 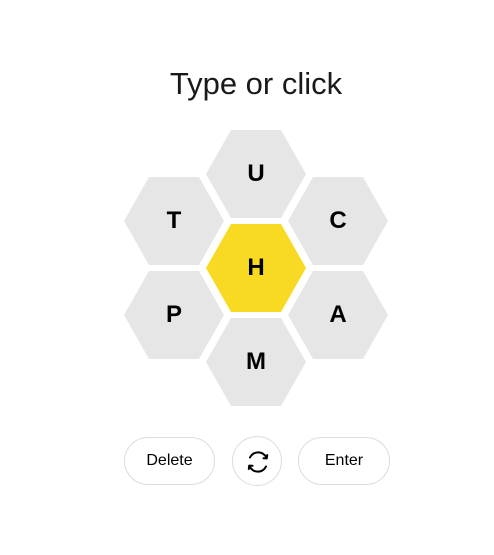 I want to click on hex-shape, so click(x=256, y=362).